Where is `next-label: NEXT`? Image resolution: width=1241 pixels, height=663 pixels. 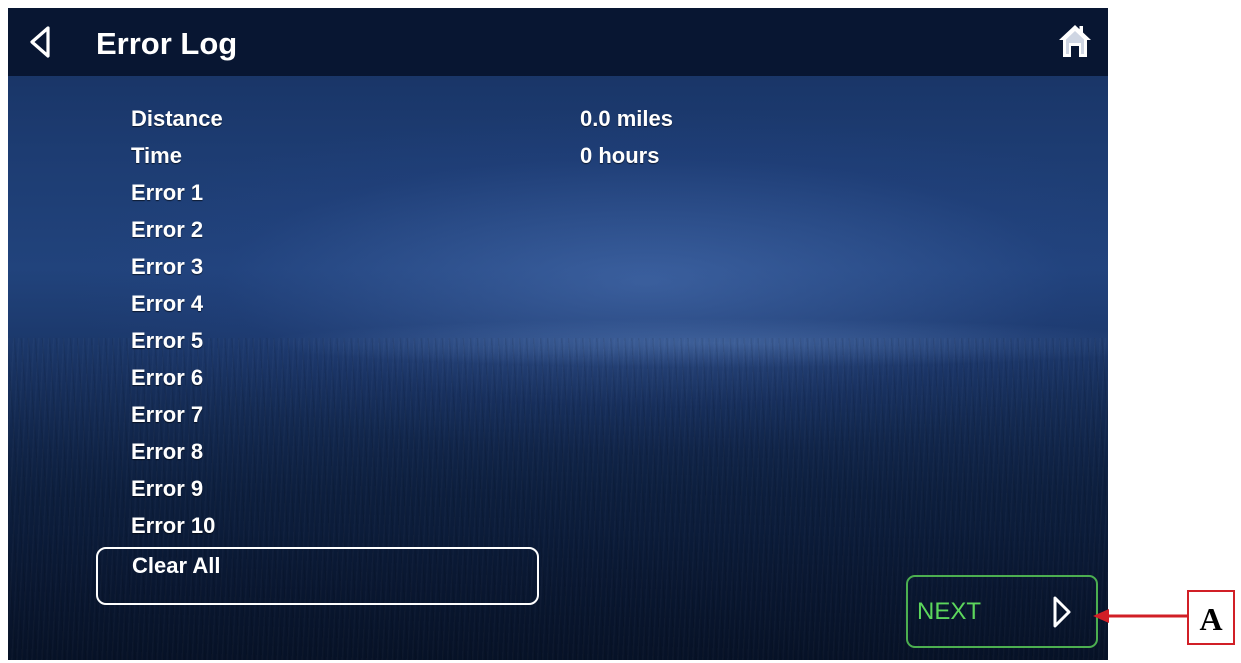
next-label: NEXT is located at coordinates (949, 611).